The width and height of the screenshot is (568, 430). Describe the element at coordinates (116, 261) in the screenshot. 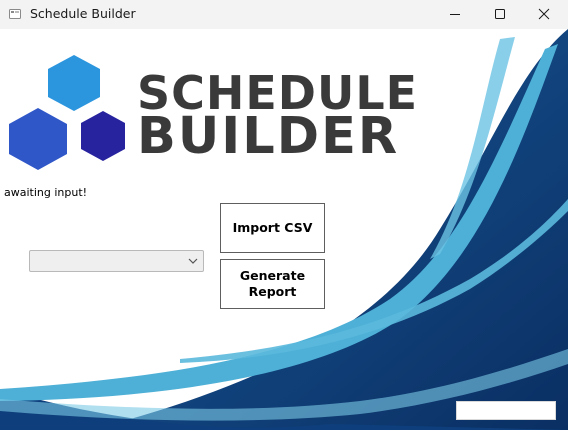

I see `option-dropdown` at that location.